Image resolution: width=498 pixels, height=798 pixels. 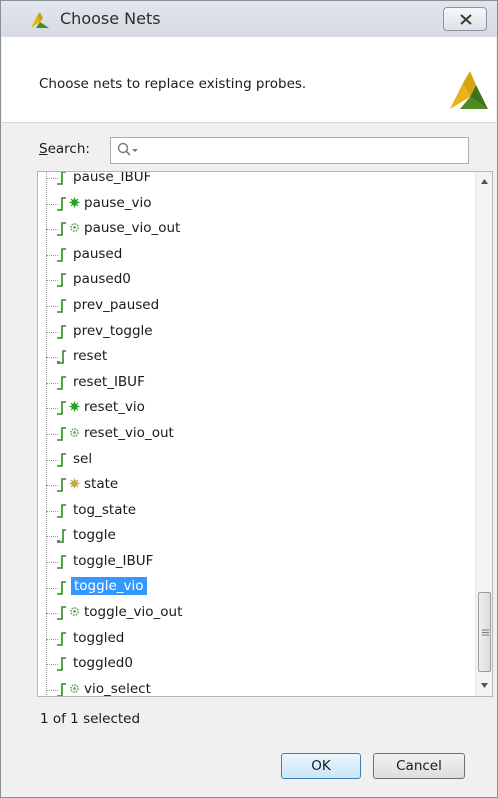 What do you see at coordinates (256, 332) in the screenshot?
I see `tree-row: prev_toggle` at bounding box center [256, 332].